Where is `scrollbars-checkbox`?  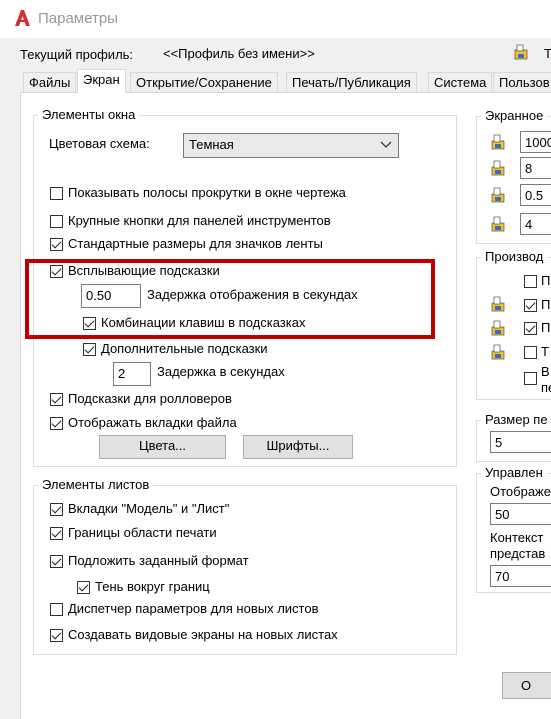
scrollbars-checkbox is located at coordinates (56, 193).